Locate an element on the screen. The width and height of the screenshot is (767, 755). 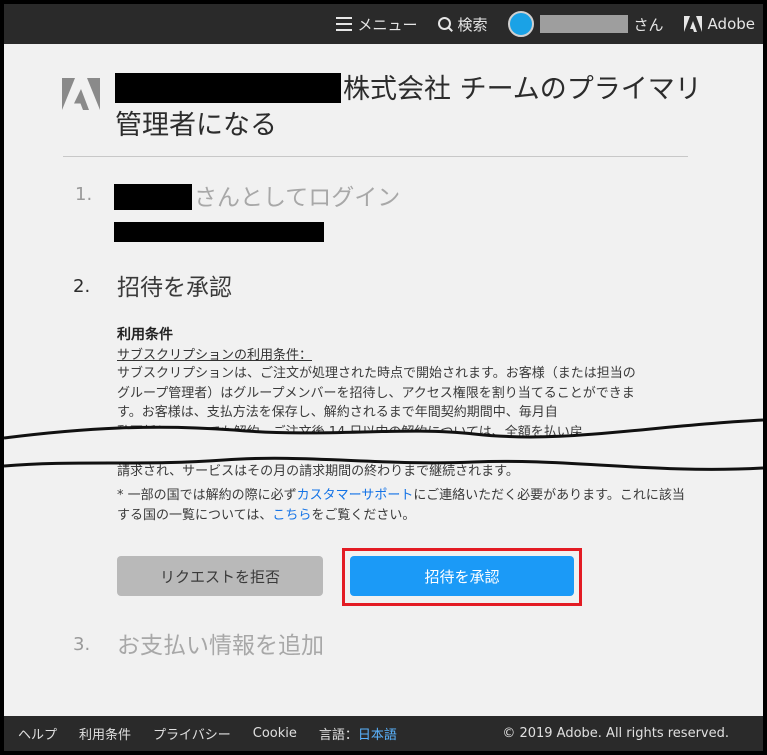
search-button: 検索 is located at coordinates (462, 24).